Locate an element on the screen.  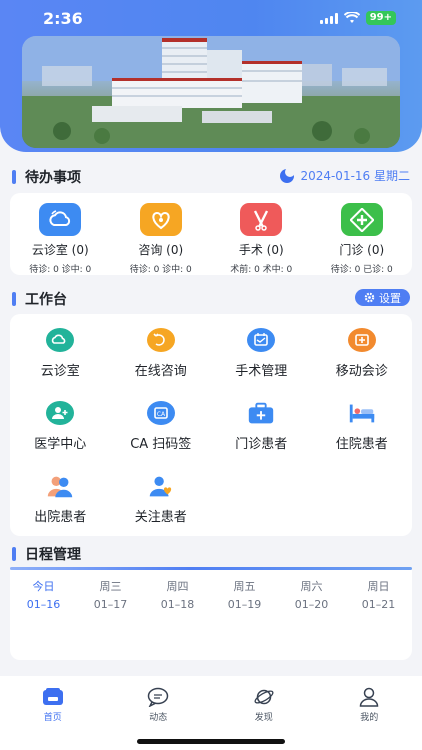
workbench-item-label: 医学中心 is located at coordinates (60, 444).